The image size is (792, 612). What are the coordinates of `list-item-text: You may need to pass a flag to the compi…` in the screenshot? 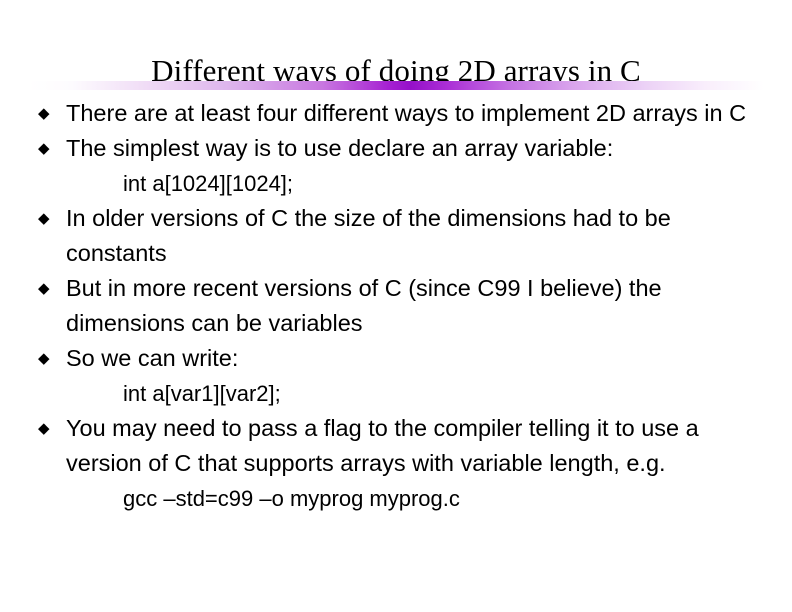 It's located at (382, 445).